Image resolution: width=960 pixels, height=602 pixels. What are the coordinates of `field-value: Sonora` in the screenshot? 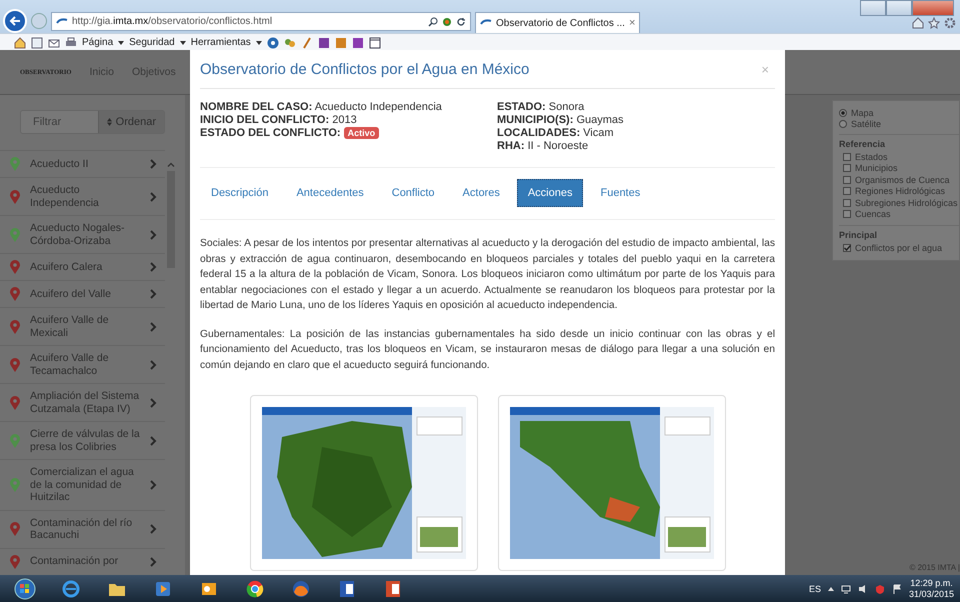 It's located at (566, 107).